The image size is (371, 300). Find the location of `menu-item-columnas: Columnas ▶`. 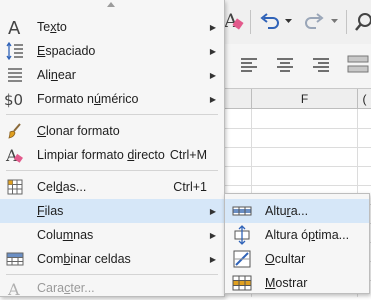

menu-item-columnas: Columnas ▶ is located at coordinates (112, 235).